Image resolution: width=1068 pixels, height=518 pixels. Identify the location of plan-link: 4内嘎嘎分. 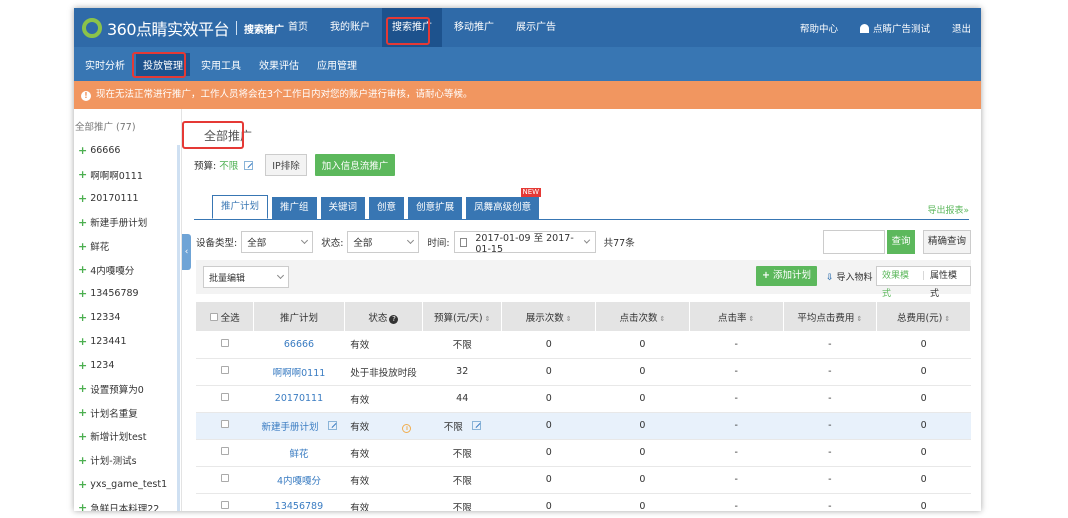
(299, 481).